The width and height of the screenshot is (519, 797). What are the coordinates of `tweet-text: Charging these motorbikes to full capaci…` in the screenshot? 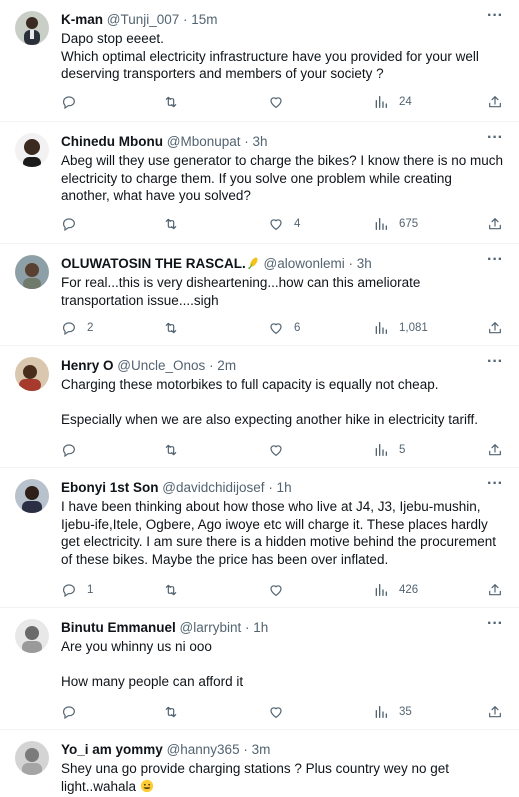 It's located at (269, 402).